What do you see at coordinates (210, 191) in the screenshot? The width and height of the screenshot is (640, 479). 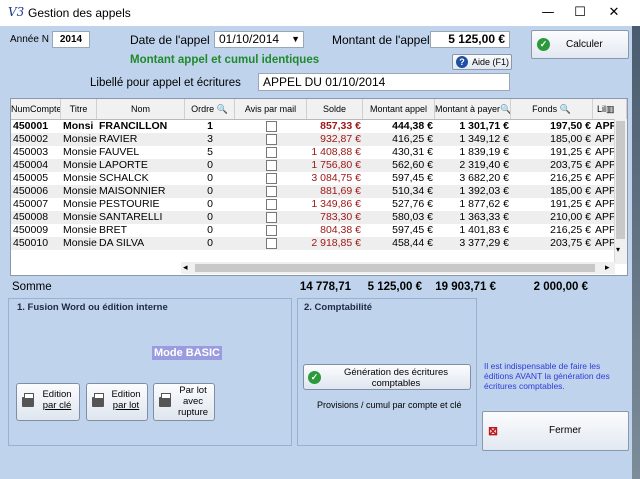 I see `cell-ordre: 0` at bounding box center [210, 191].